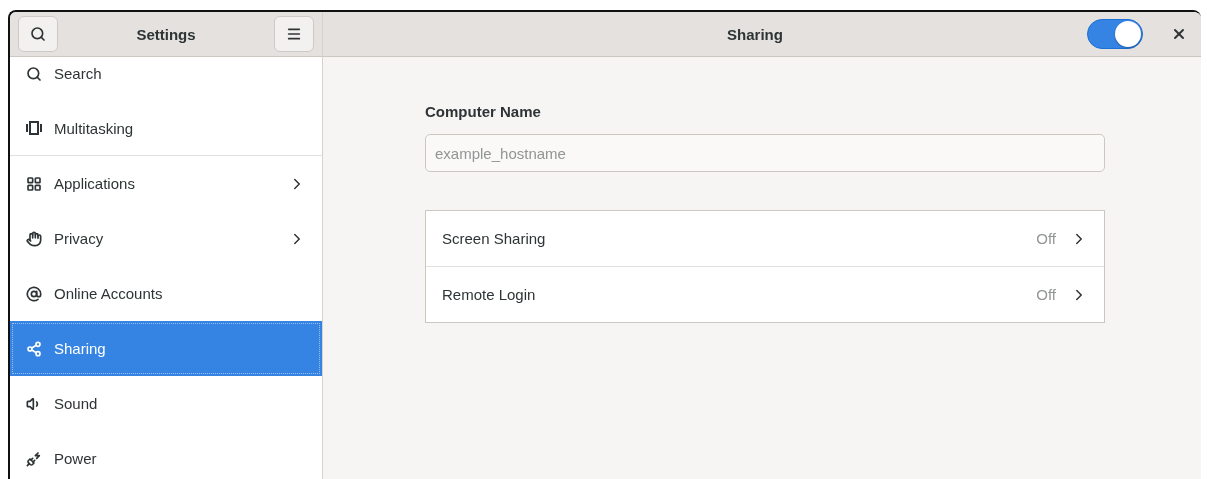 The width and height of the screenshot is (1207, 479). Describe the element at coordinates (78, 73) in the screenshot. I see `sidebar-item-label: Search` at that location.